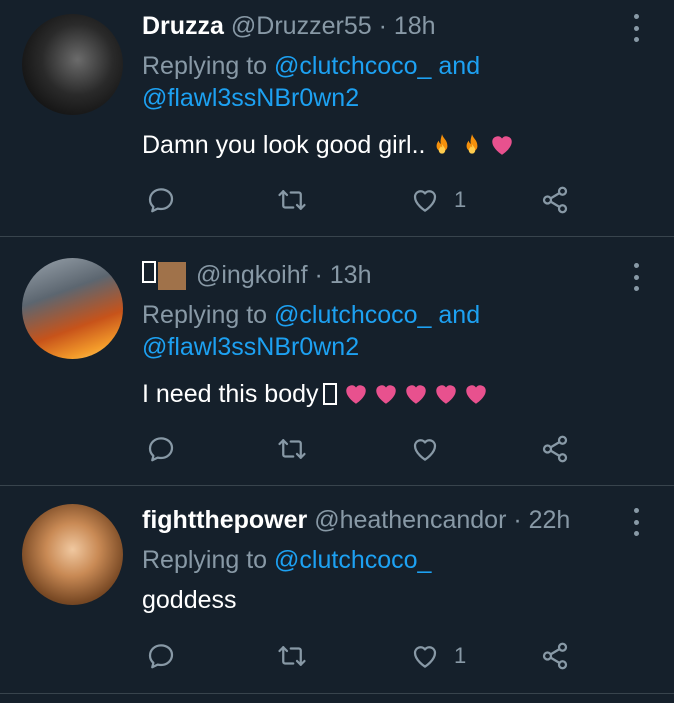 The image size is (674, 703). I want to click on display-name: fightthepower, so click(224, 520).